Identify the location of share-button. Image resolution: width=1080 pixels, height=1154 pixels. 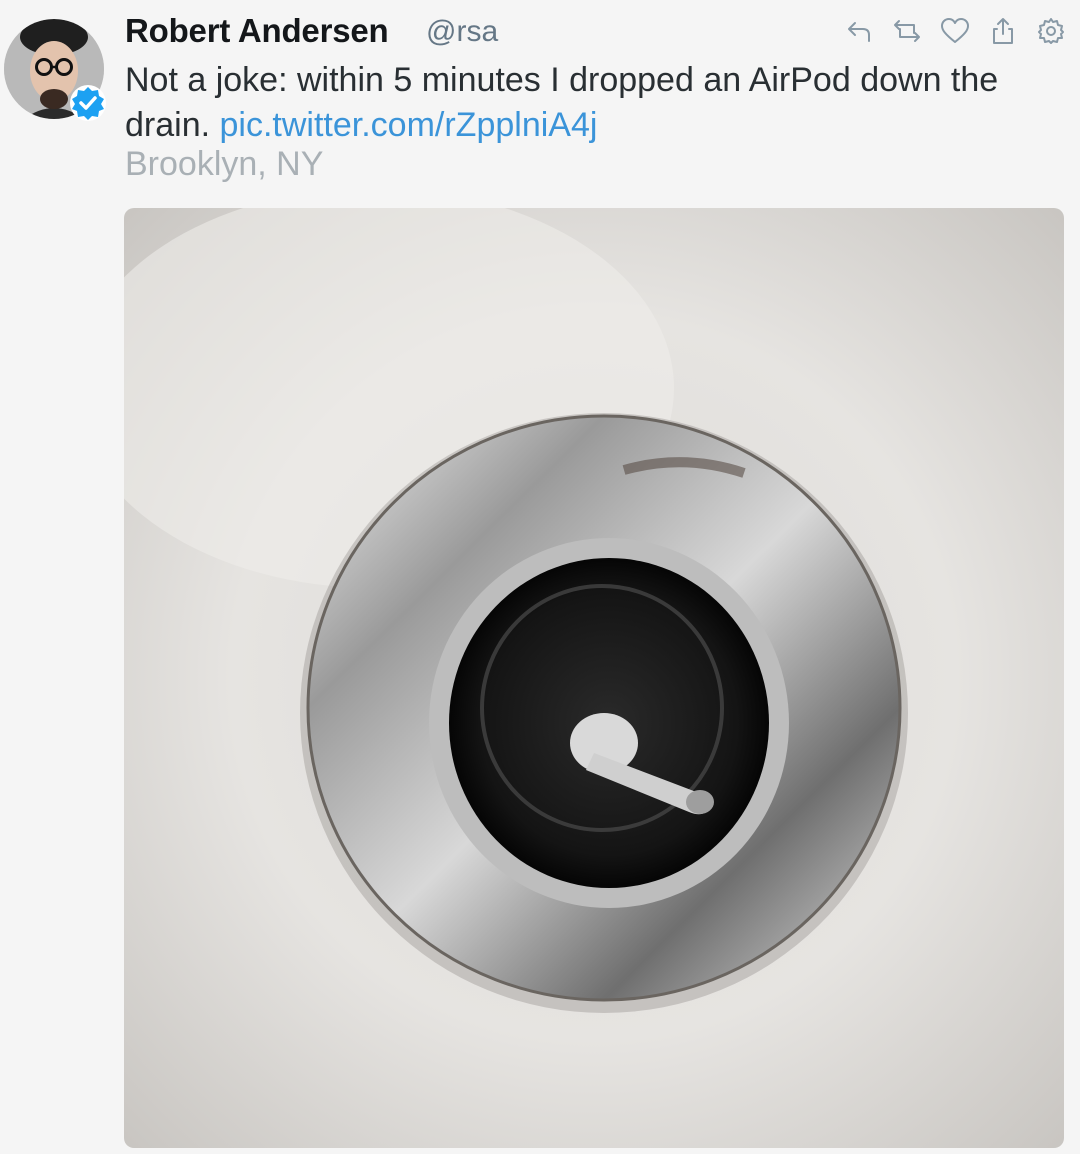
(1003, 31).